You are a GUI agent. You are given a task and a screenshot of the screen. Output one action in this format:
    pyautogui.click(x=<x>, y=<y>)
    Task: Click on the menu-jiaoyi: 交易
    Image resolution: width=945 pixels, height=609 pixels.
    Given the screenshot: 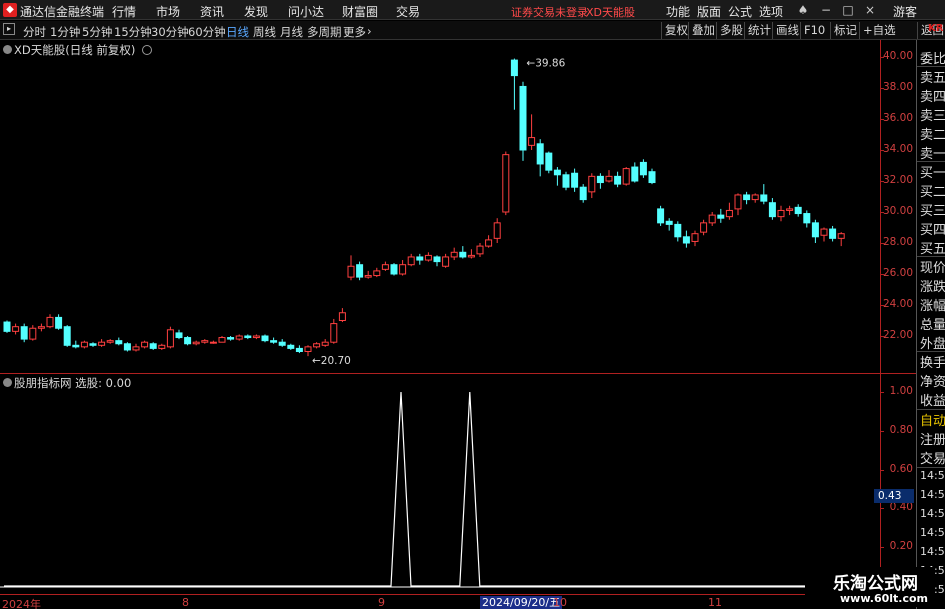 What is the action you would take?
    pyautogui.click(x=408, y=11)
    